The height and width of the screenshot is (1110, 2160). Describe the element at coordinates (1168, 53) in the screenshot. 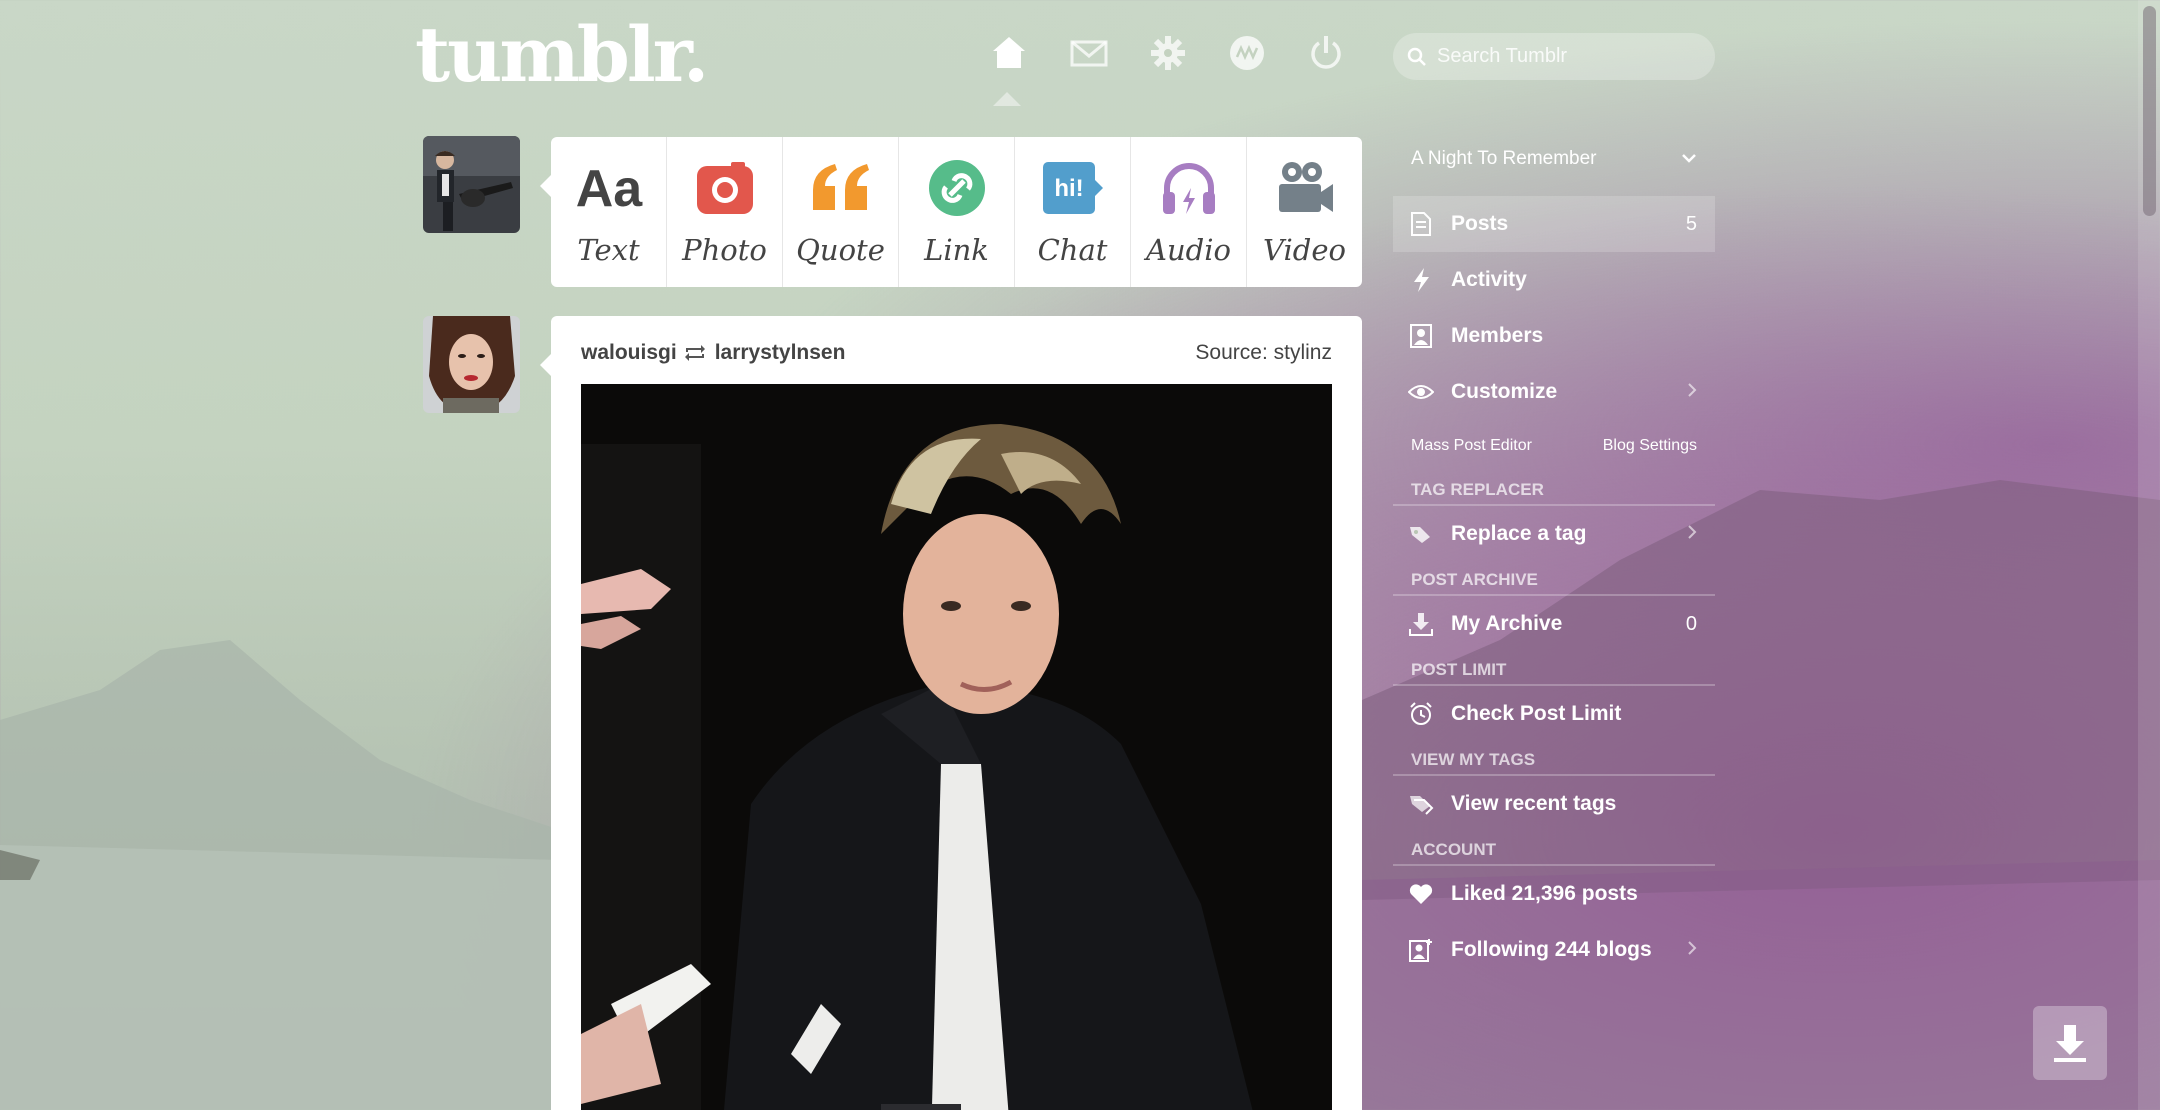

I see `gear-icon` at that location.